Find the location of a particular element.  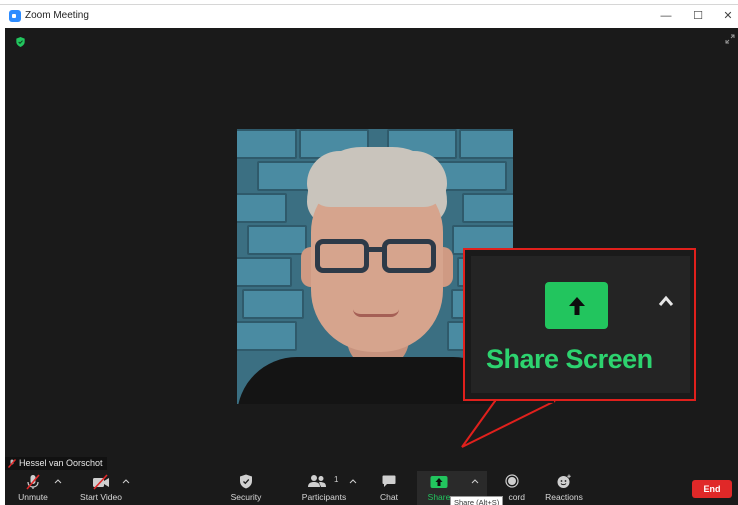

end-meeting-button: End is located at coordinates (712, 489).